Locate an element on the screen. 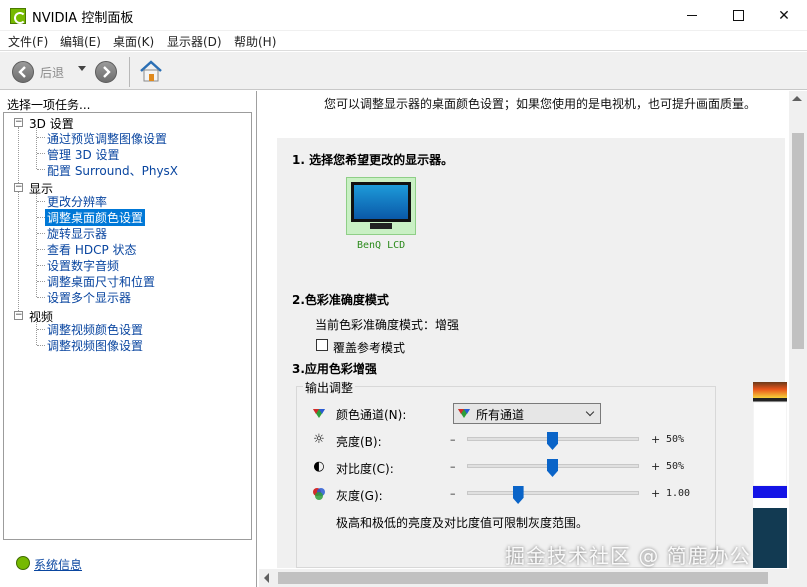 Image resolution: width=807 pixels, height=587 pixels. brightness-plus: + is located at coordinates (656, 439).